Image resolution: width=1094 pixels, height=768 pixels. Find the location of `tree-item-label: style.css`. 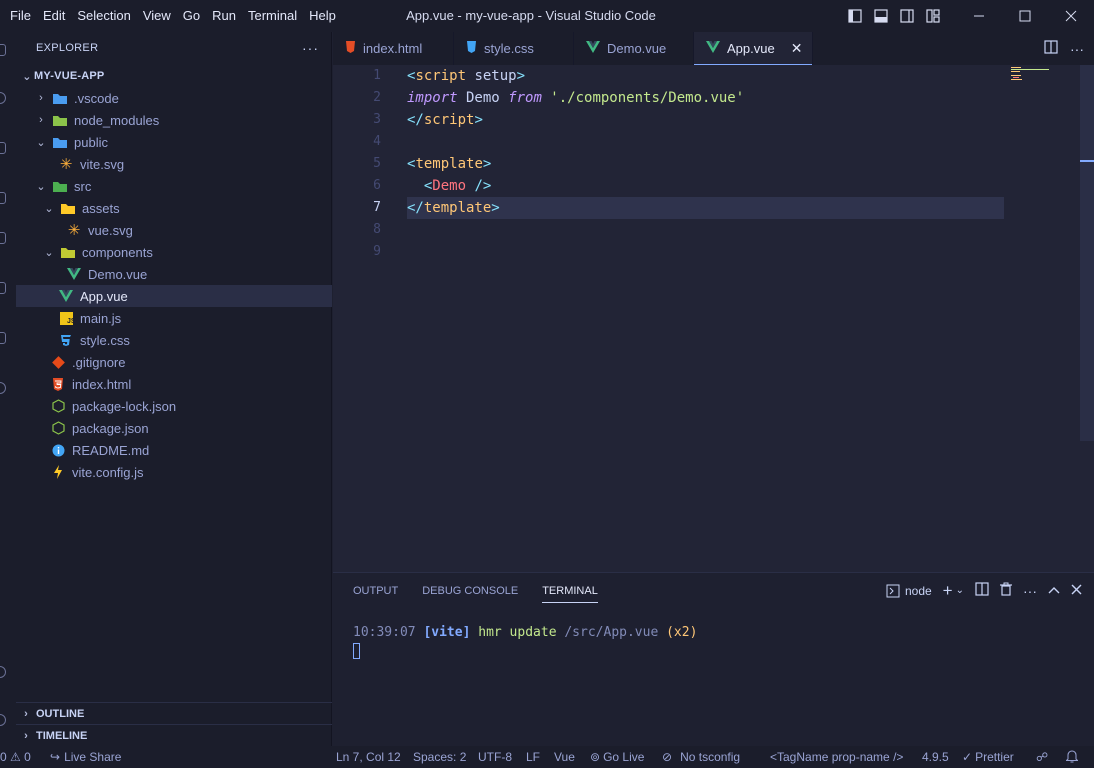

tree-item-label: style.css is located at coordinates (105, 340).